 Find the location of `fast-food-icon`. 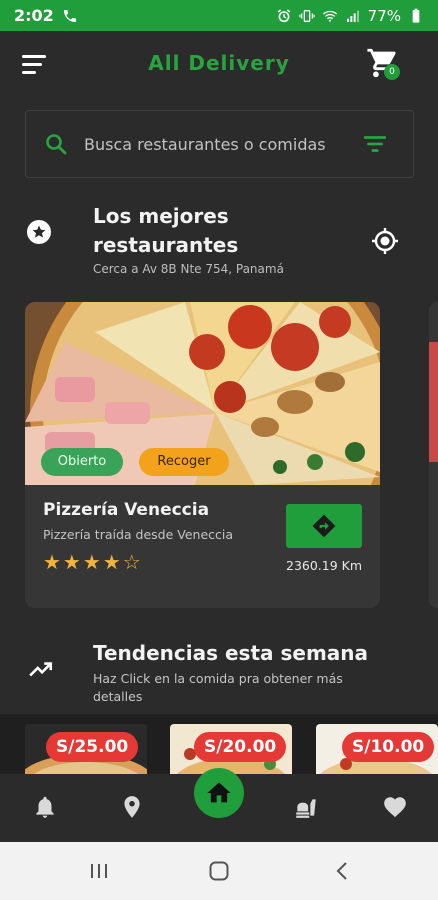

fast-food-icon is located at coordinates (306, 807).